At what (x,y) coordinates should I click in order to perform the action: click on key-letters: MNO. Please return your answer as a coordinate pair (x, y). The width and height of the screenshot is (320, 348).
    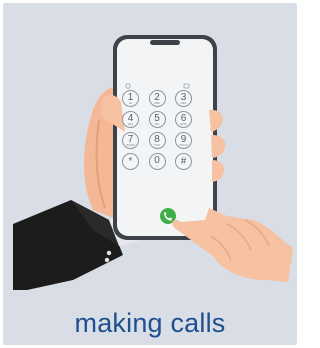
    Looking at the image, I should click on (183, 123).